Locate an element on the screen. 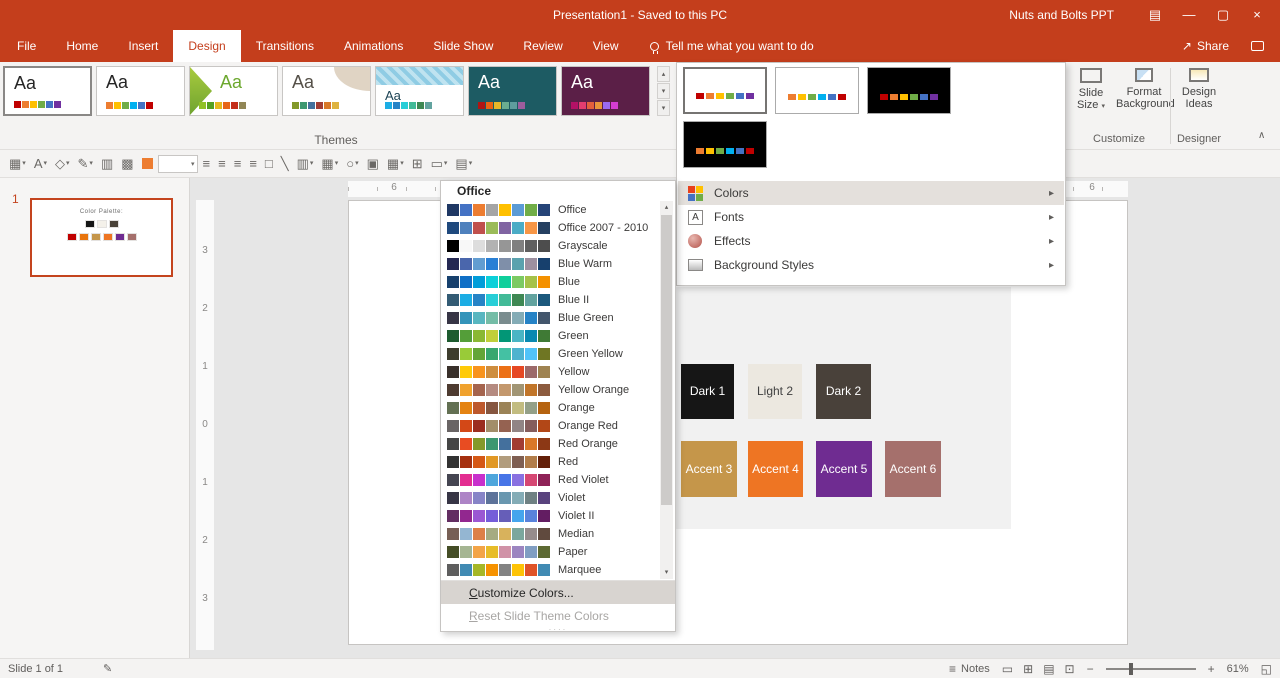  swatch-accent-5: Accent 5 is located at coordinates (844, 469).